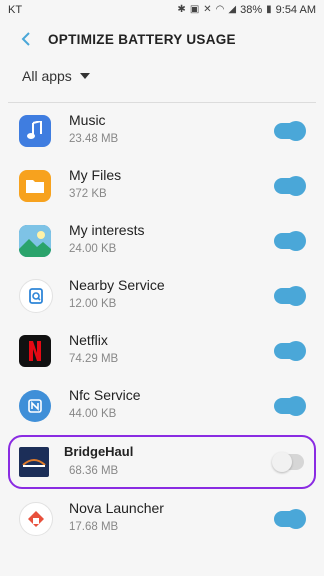  Describe the element at coordinates (94, 471) in the screenshot. I see `app-size: 68.36 MB` at that location.